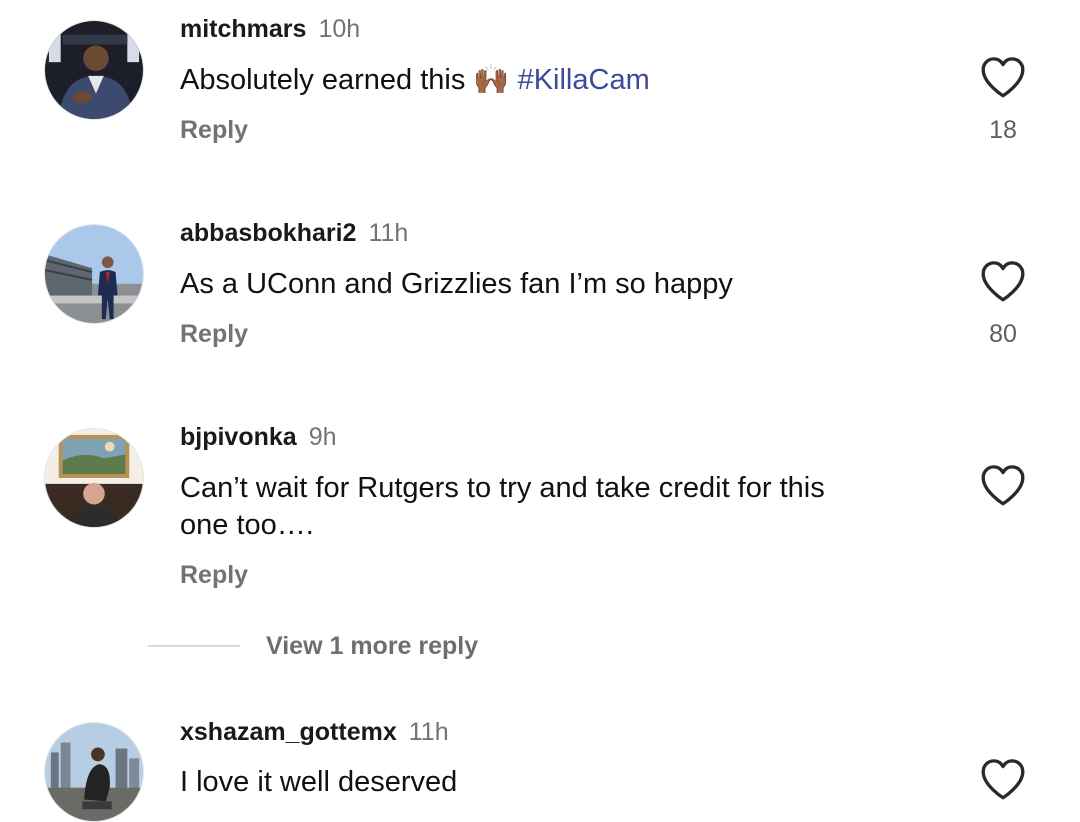 The image size is (1080, 822). Describe the element at coordinates (238, 437) in the screenshot. I see `username: bjpivonka` at that location.